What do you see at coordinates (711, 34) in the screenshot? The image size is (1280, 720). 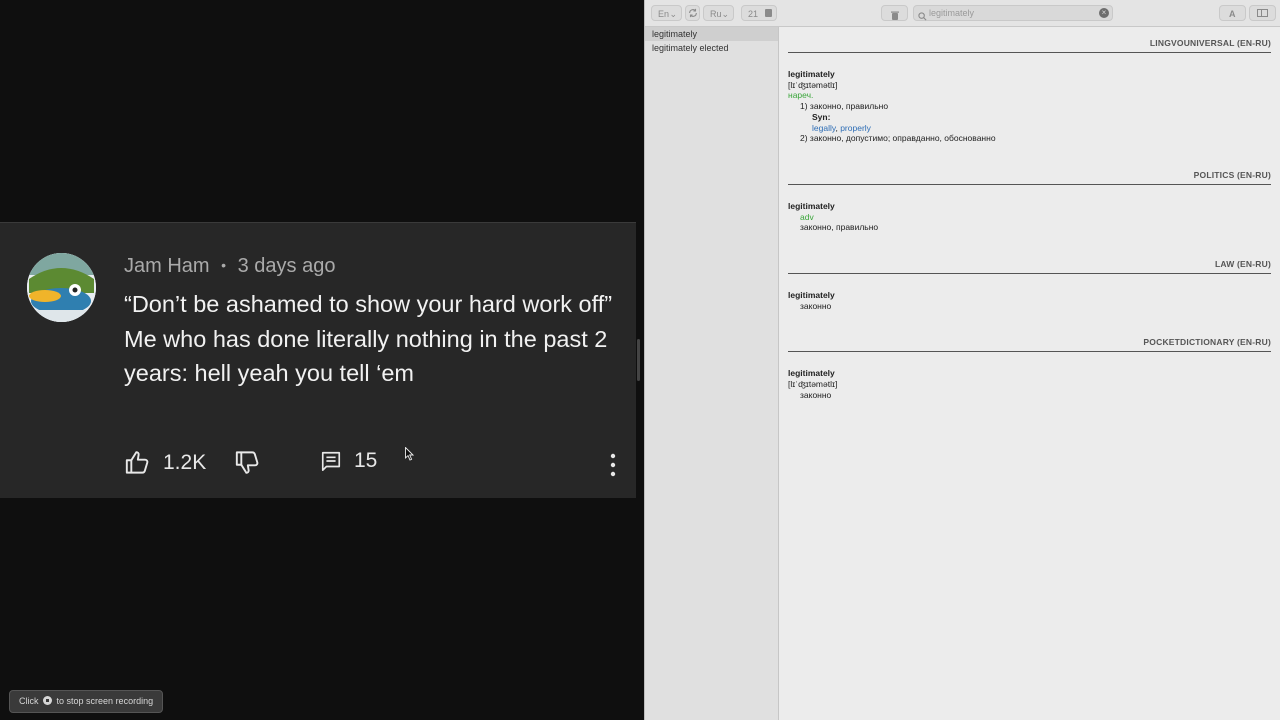 I see `word-list-item: legitimately` at bounding box center [711, 34].